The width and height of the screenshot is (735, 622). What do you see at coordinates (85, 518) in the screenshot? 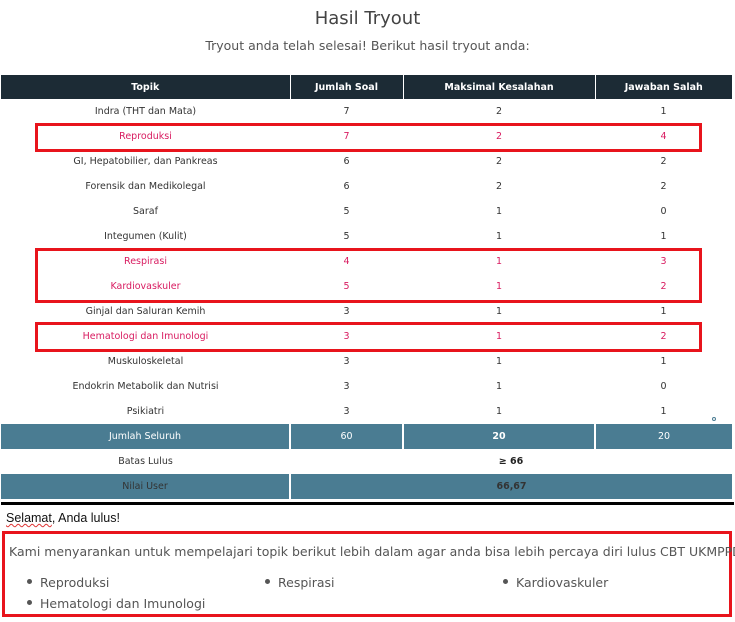
I see `pass-message-rest: , Anda lulus!` at bounding box center [85, 518].